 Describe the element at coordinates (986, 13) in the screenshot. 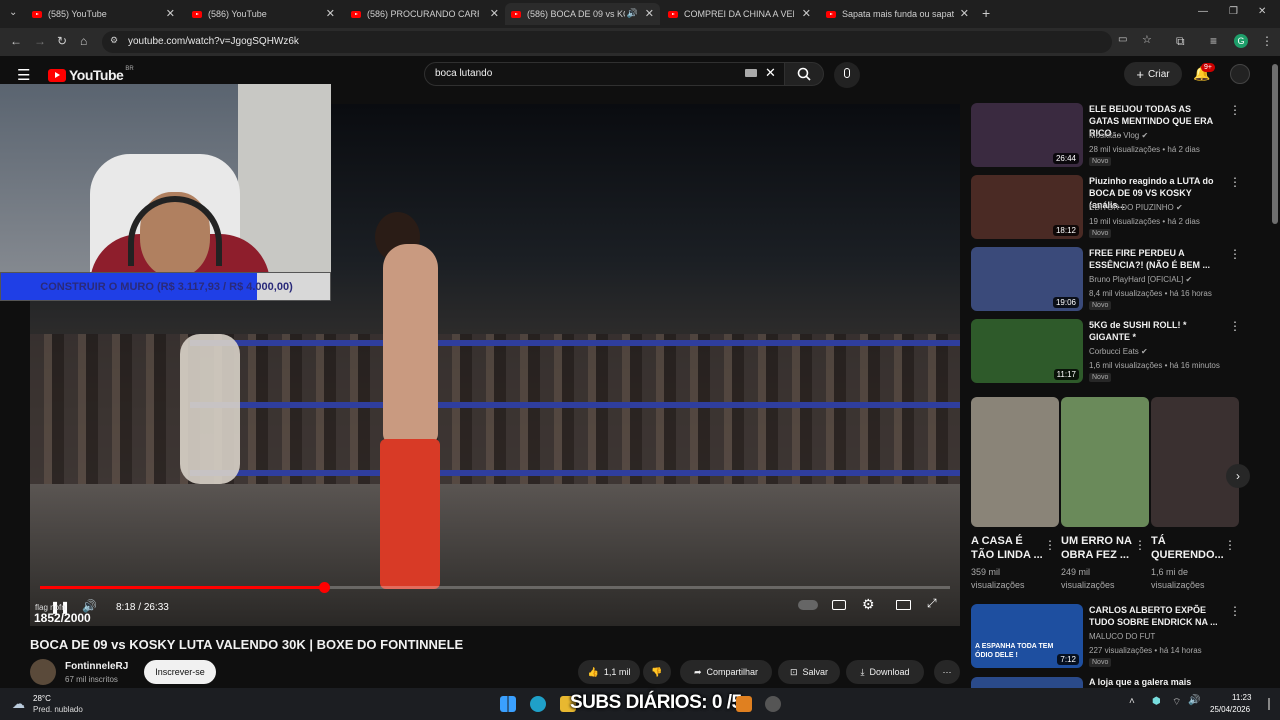

I see `new-tab-icon: +` at that location.